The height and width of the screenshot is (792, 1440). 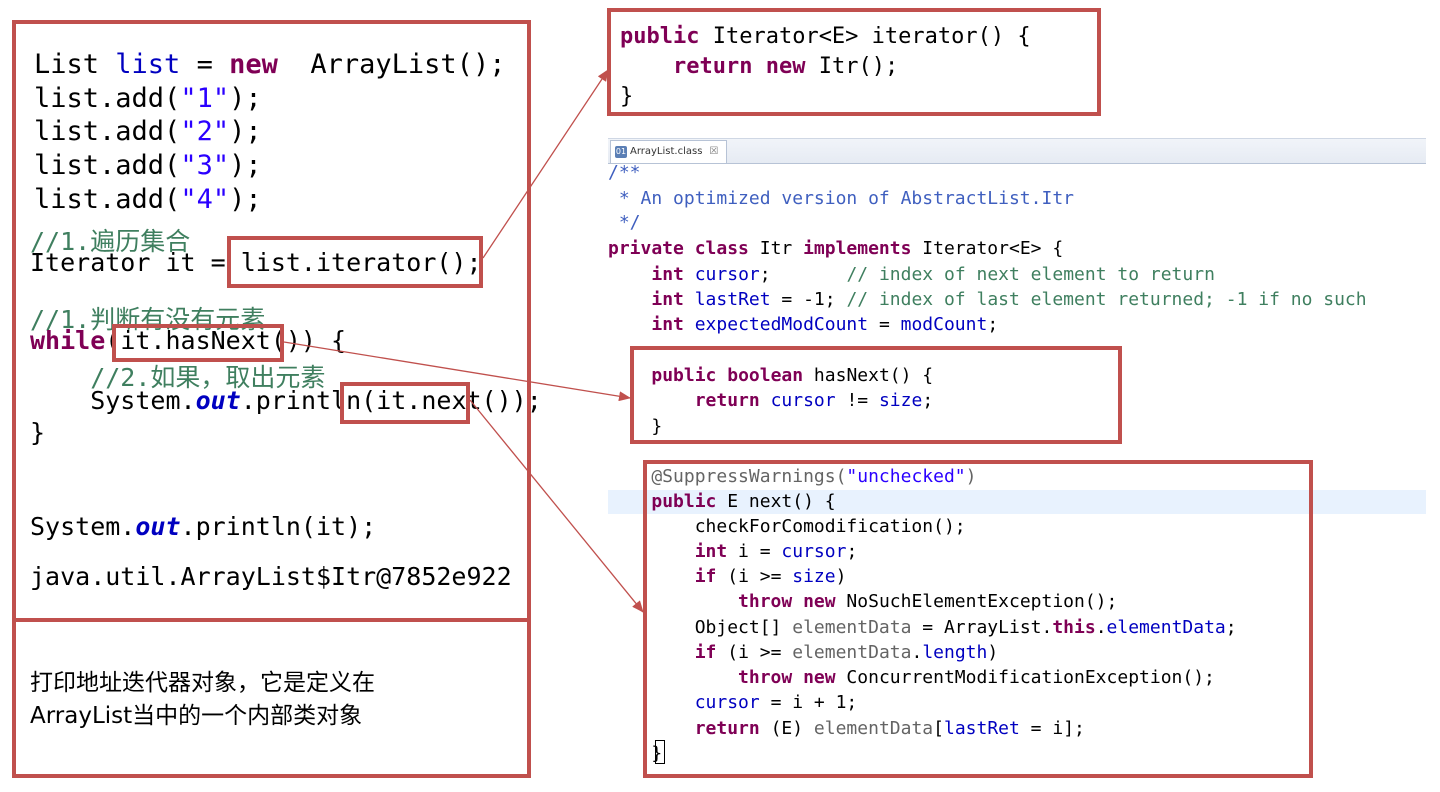 What do you see at coordinates (857, 248) in the screenshot?
I see `code-token: implements` at bounding box center [857, 248].